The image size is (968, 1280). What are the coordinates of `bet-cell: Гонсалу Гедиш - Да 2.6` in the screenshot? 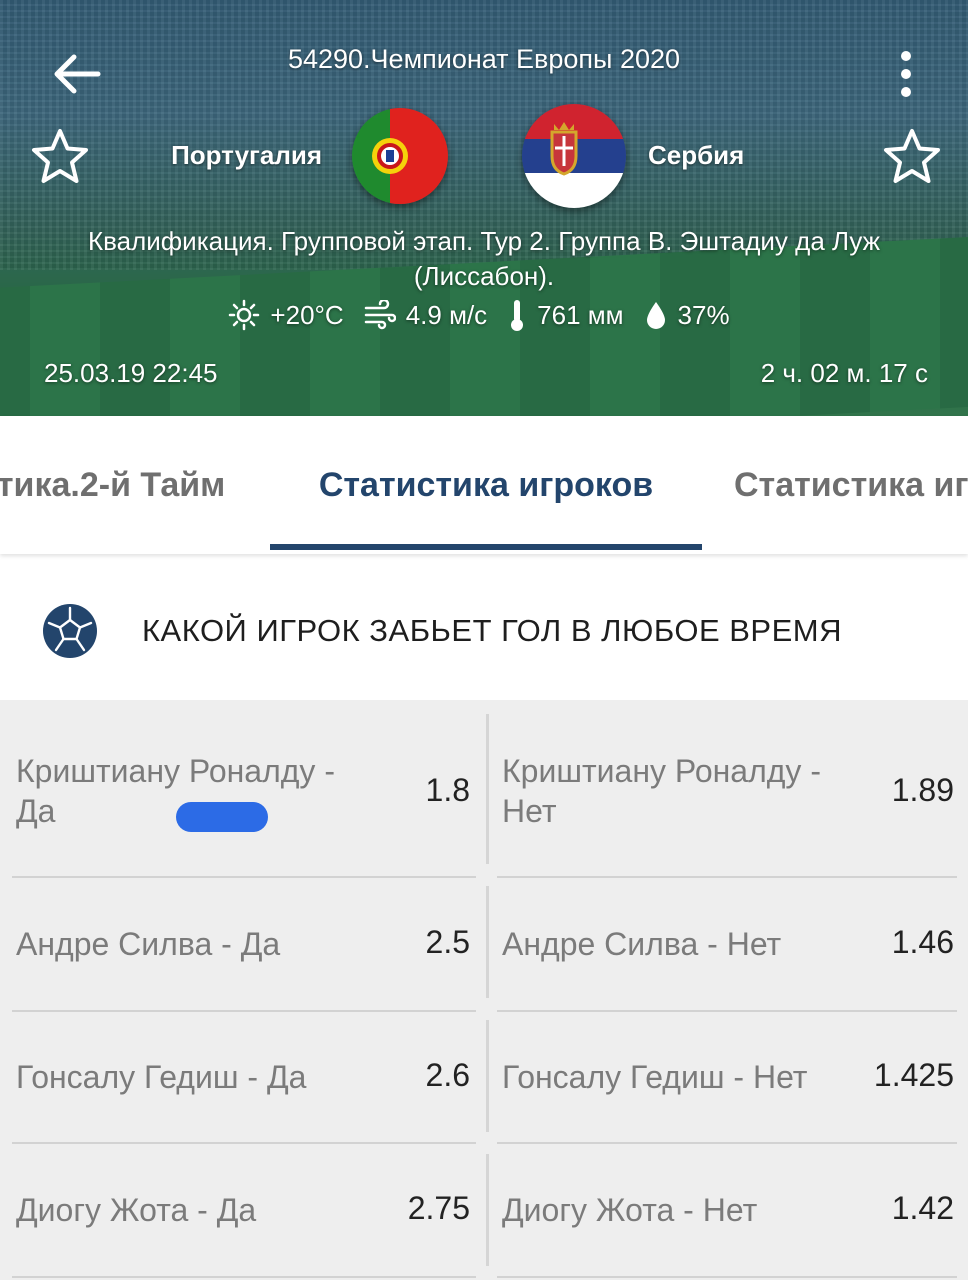 It's located at (243, 1077).